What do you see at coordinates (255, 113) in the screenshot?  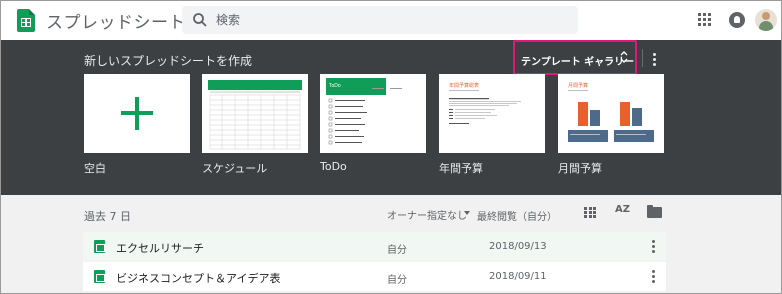 I see `template-thumb-schedule` at bounding box center [255, 113].